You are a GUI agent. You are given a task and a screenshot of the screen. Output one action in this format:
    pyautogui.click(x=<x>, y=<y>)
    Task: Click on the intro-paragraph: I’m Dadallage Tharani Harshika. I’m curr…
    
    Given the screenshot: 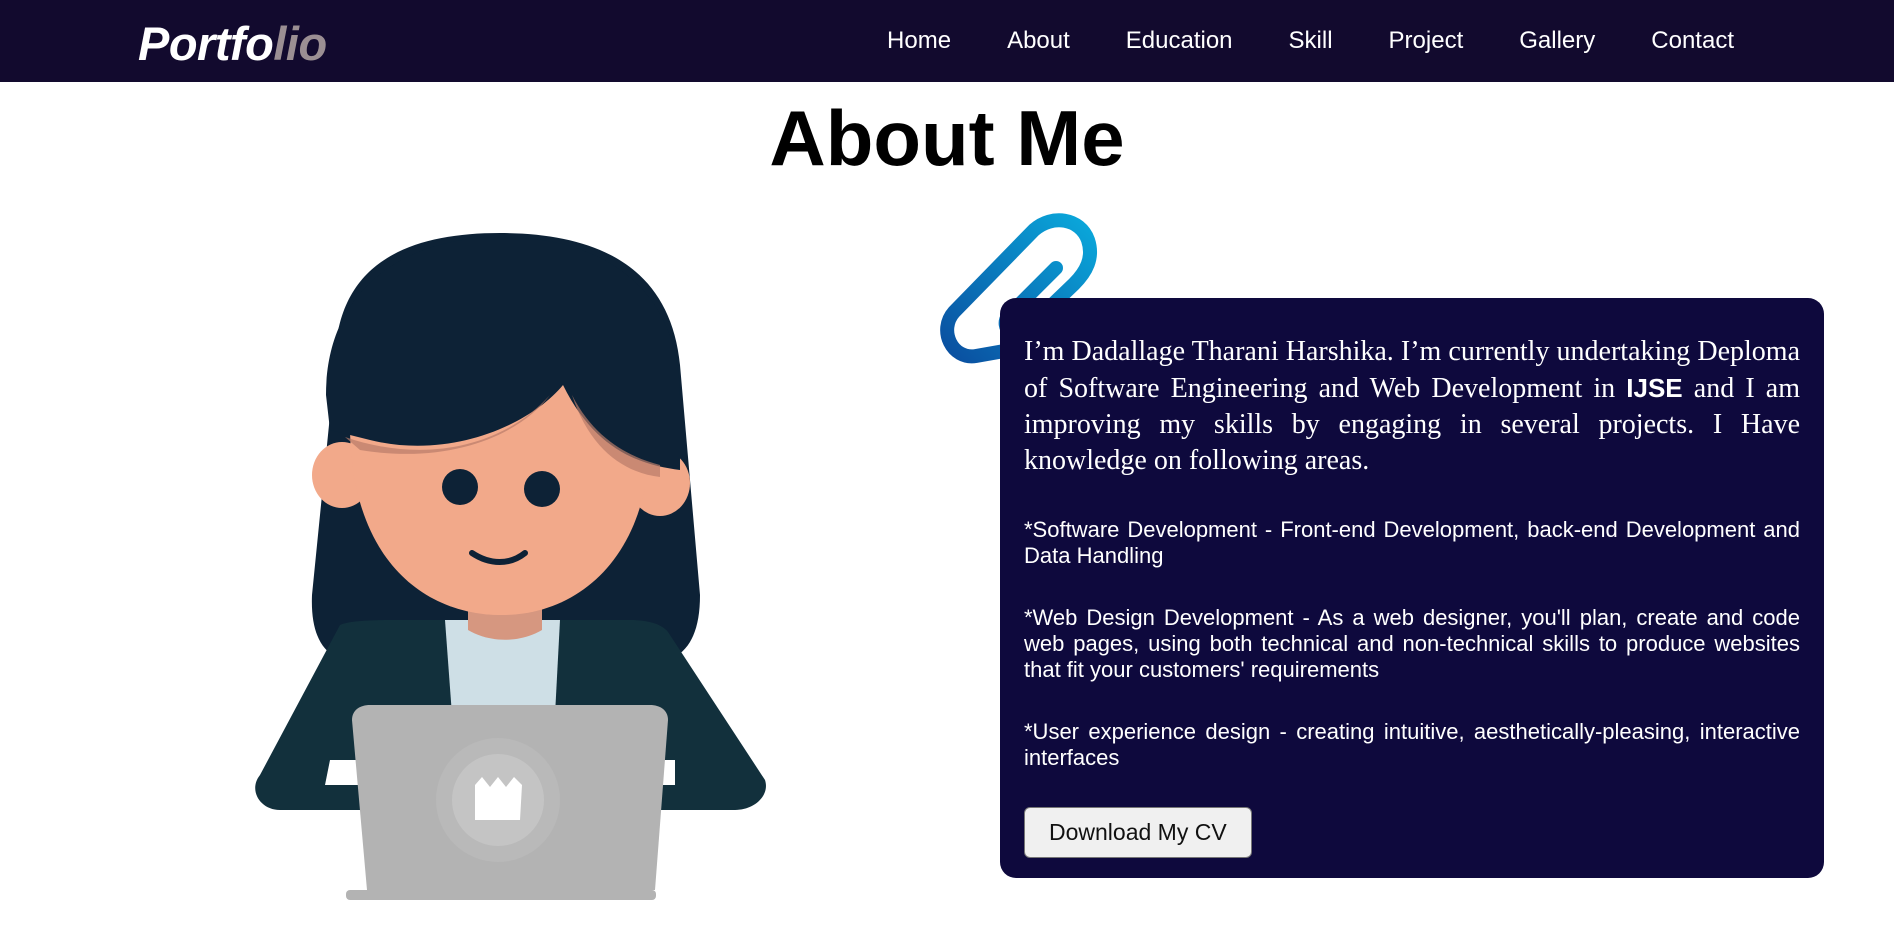 What is the action you would take?
    pyautogui.click(x=1412, y=406)
    